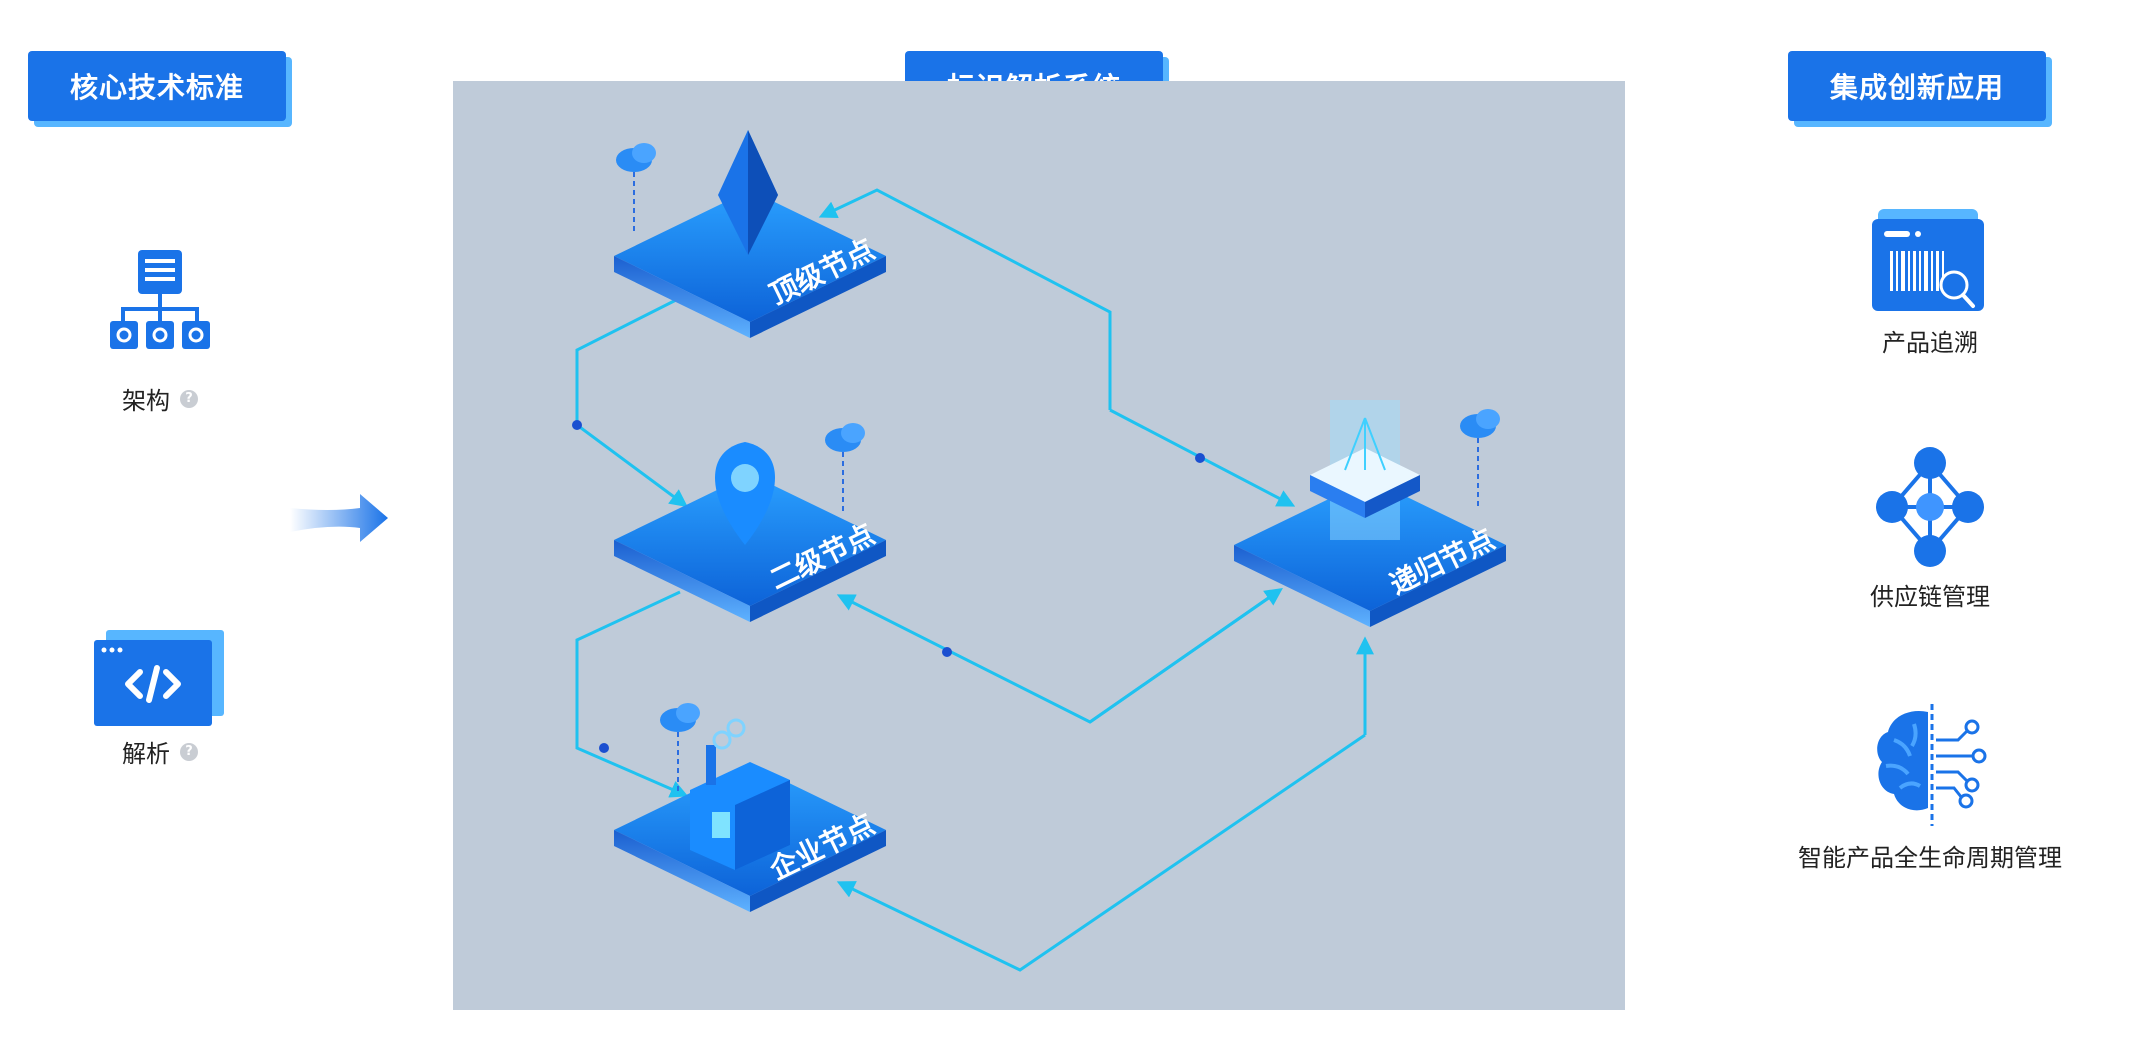  I want to click on network-nodes-icon, so click(1930, 507).